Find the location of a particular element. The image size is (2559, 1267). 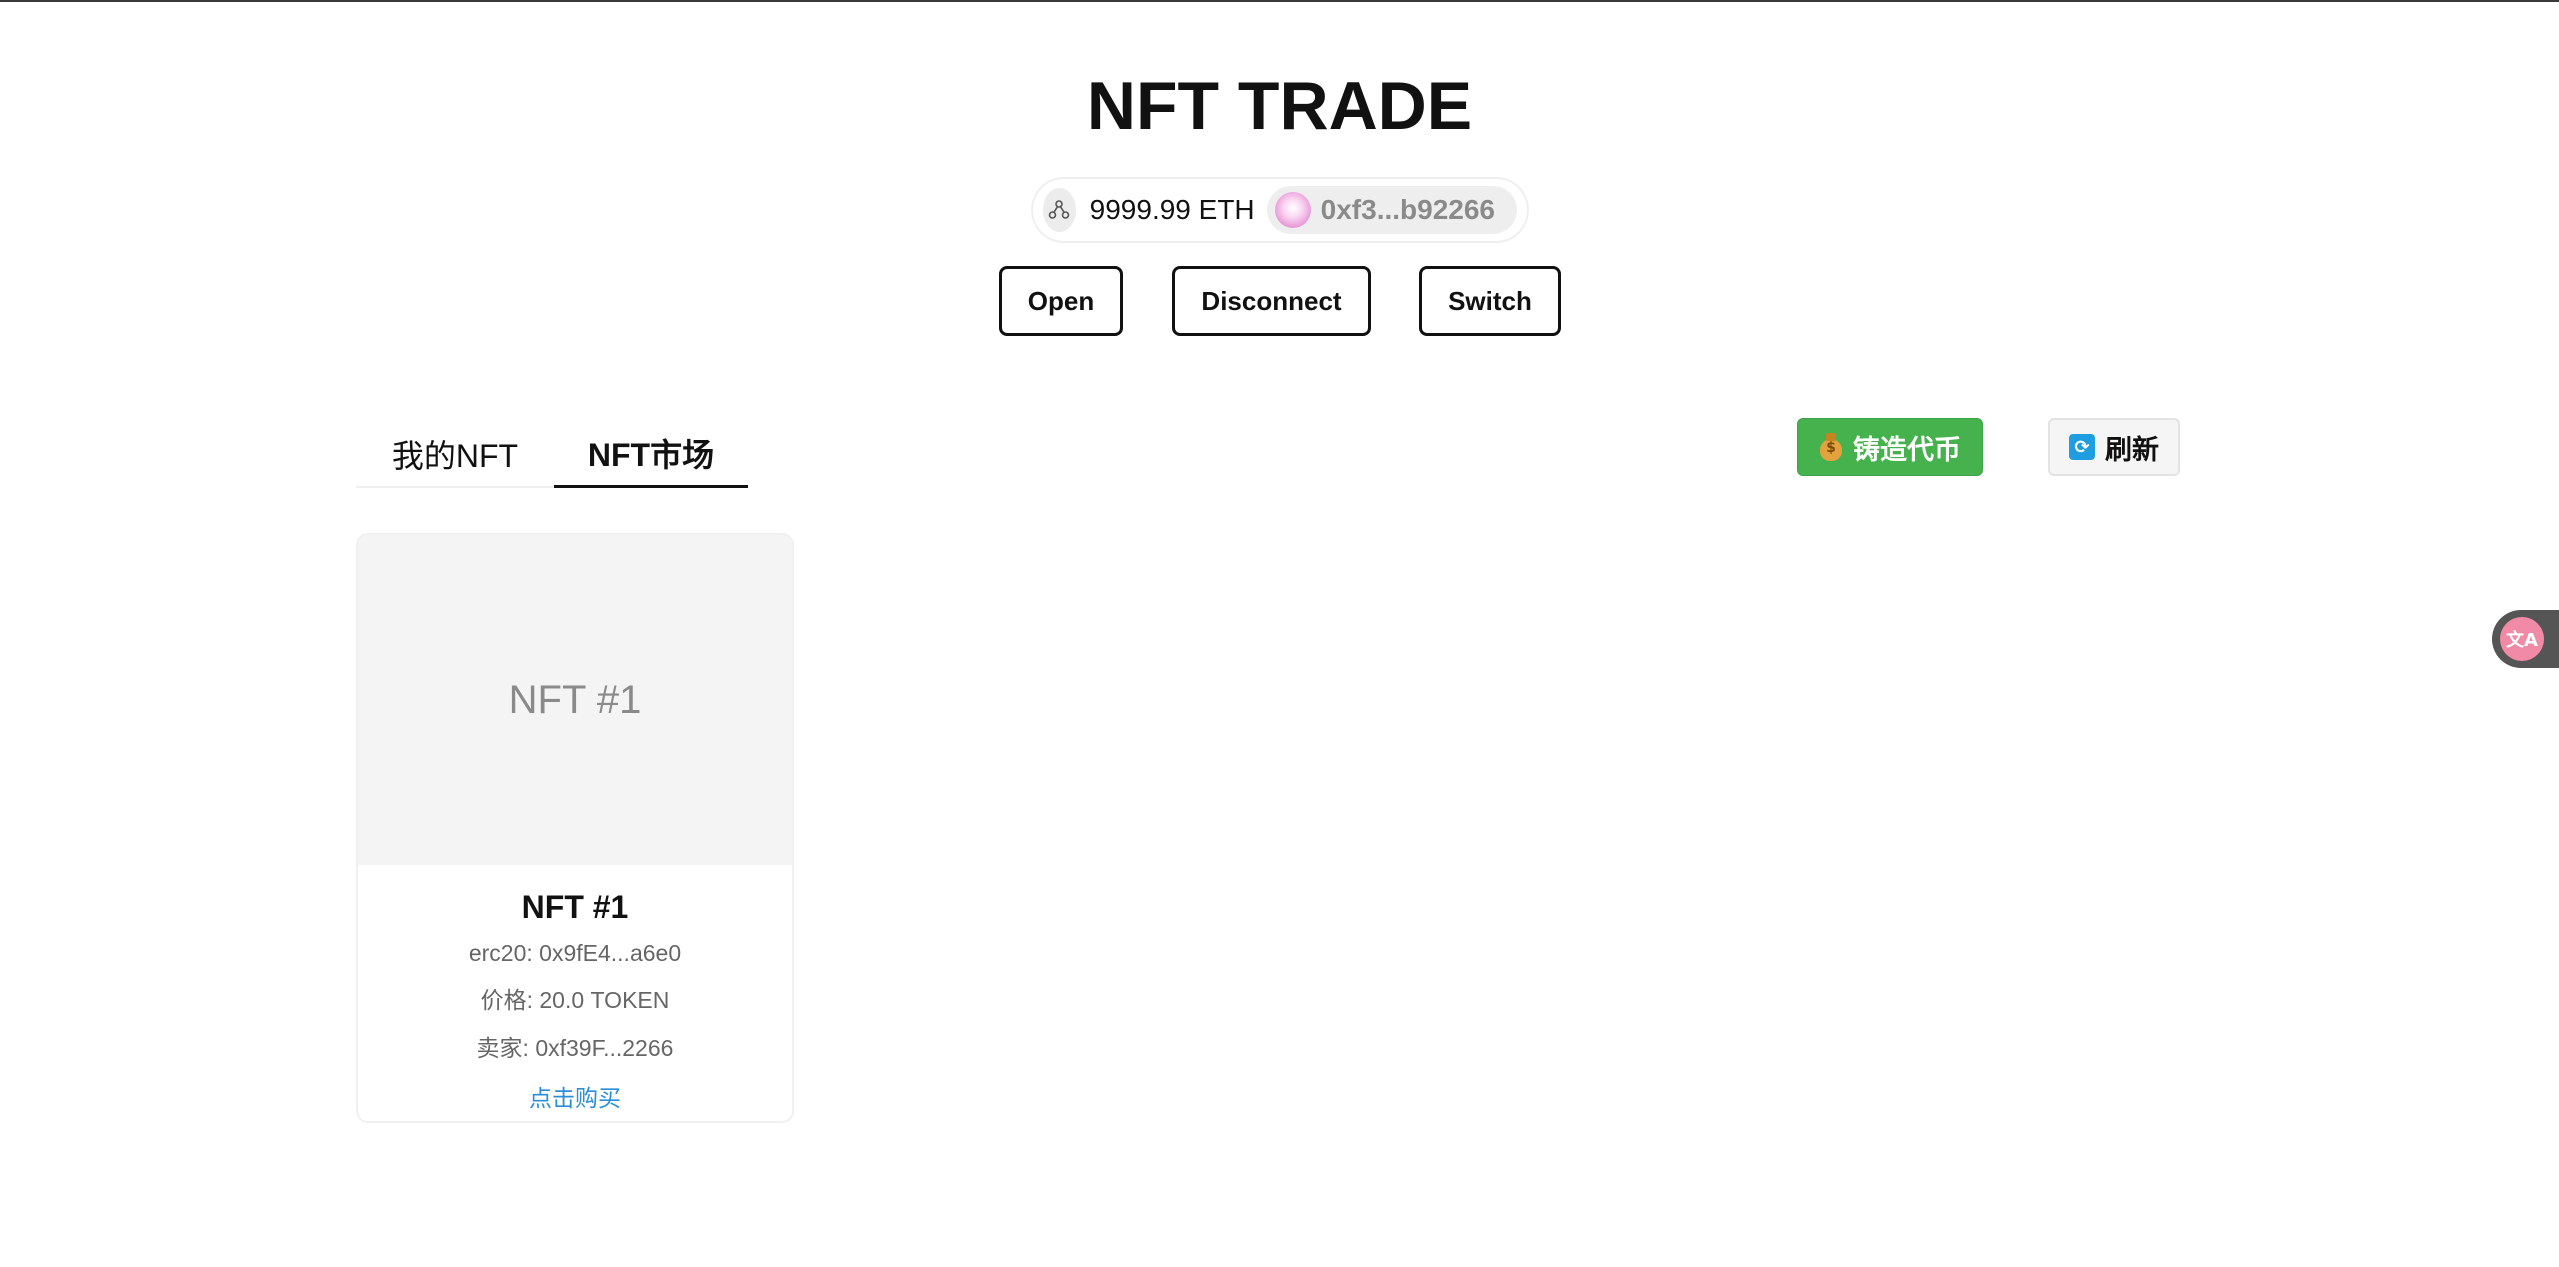

nft-seller: 卖家: 0xf39F...2266 is located at coordinates (575, 1048).